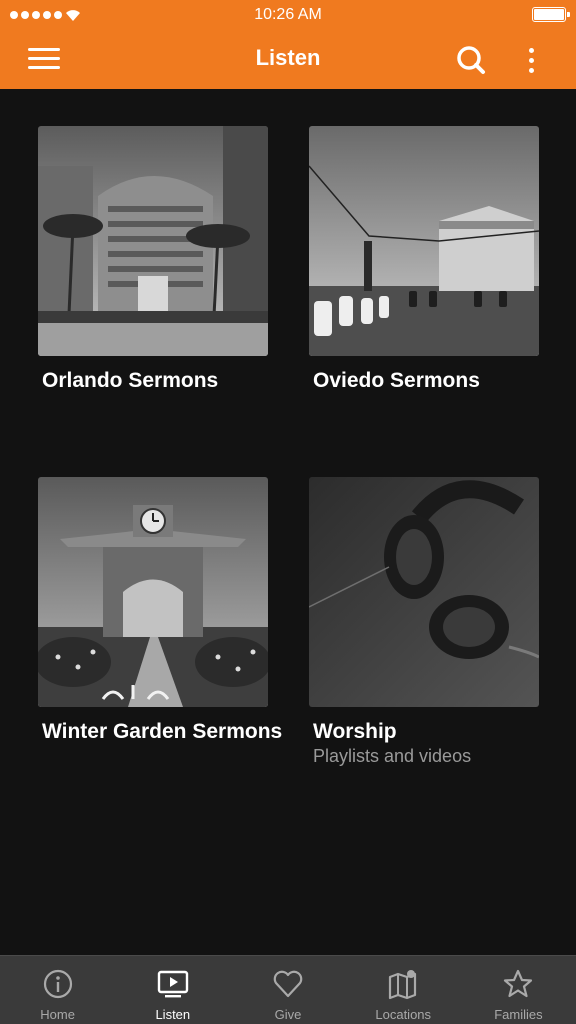 This screenshot has height=1024, width=576. I want to click on app-header: 10:26 AM Listen, so click(288, 44).